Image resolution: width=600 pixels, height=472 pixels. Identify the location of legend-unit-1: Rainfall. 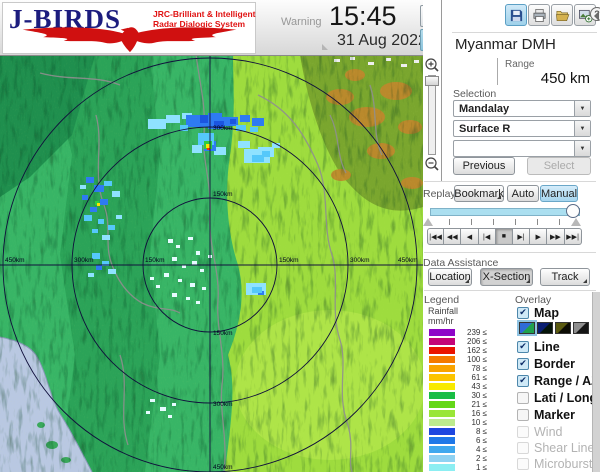
(443, 311).